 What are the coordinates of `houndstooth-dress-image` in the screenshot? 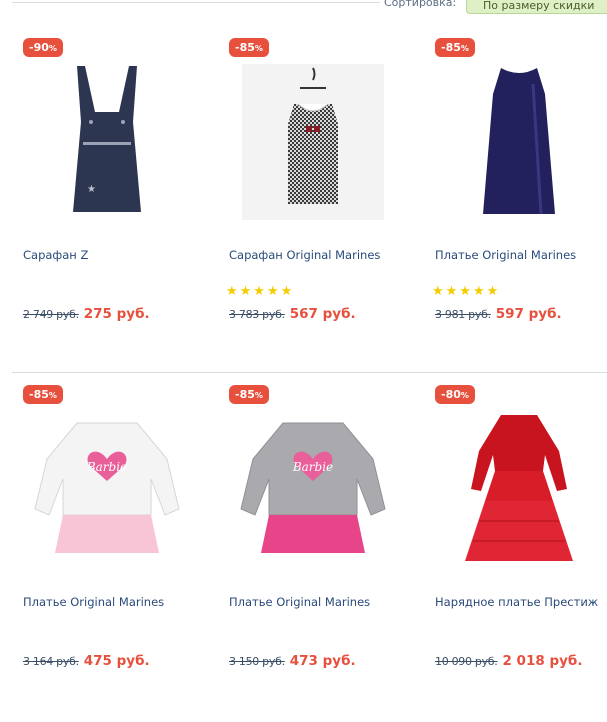 It's located at (313, 142).